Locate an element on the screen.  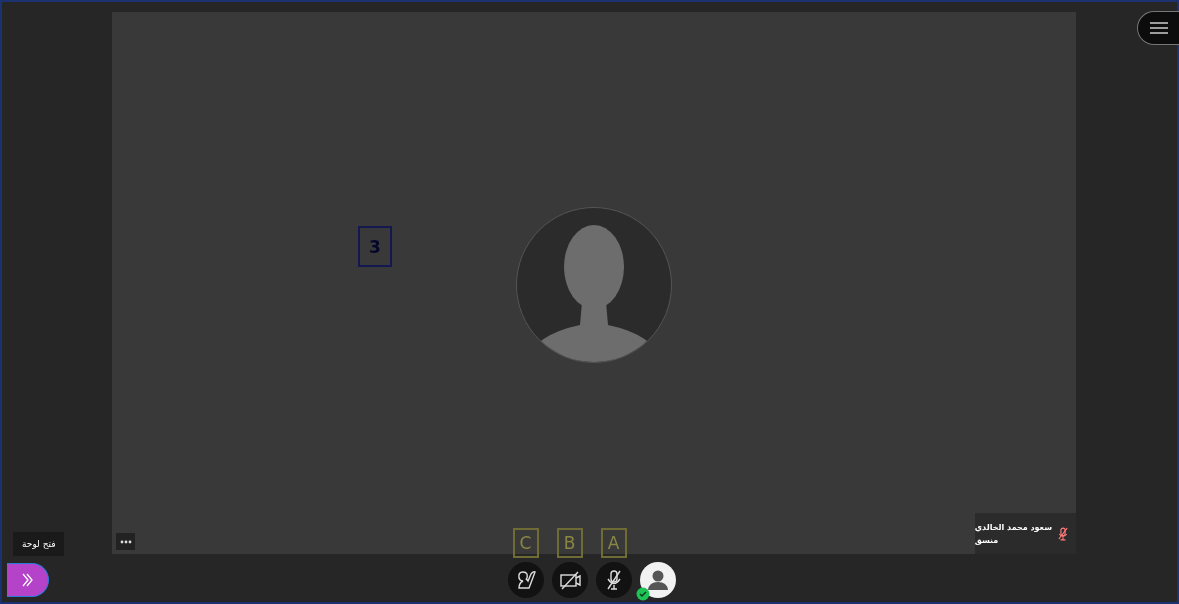
user-avatar-icon is located at coordinates (657, 580).